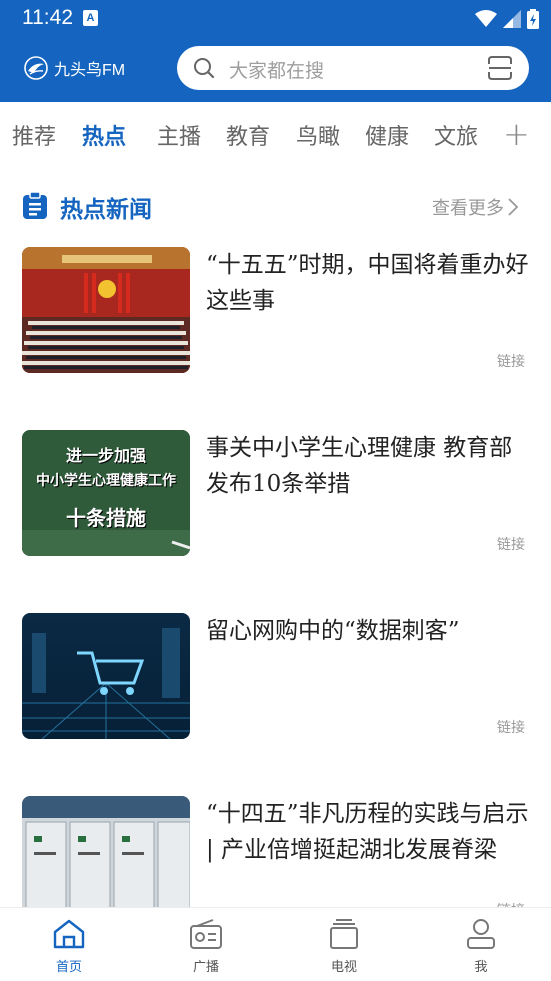 The image size is (551, 981). Describe the element at coordinates (512, 19) in the screenshot. I see `signal-icon` at that location.